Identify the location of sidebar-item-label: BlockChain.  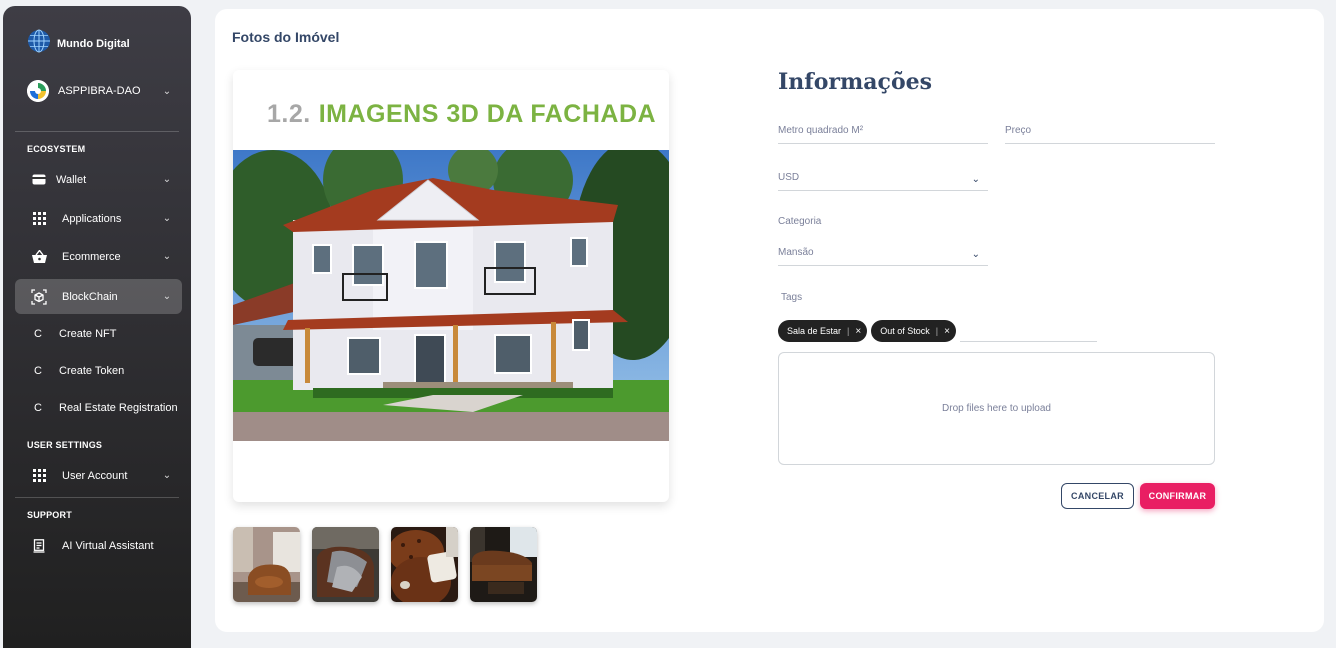
(90, 296).